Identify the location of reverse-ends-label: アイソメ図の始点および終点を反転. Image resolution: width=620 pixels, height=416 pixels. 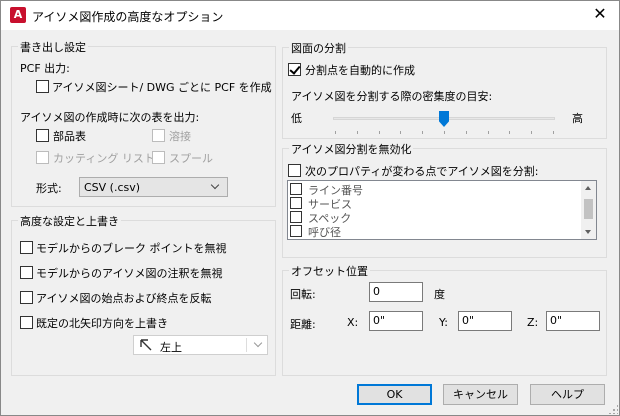
(124, 298).